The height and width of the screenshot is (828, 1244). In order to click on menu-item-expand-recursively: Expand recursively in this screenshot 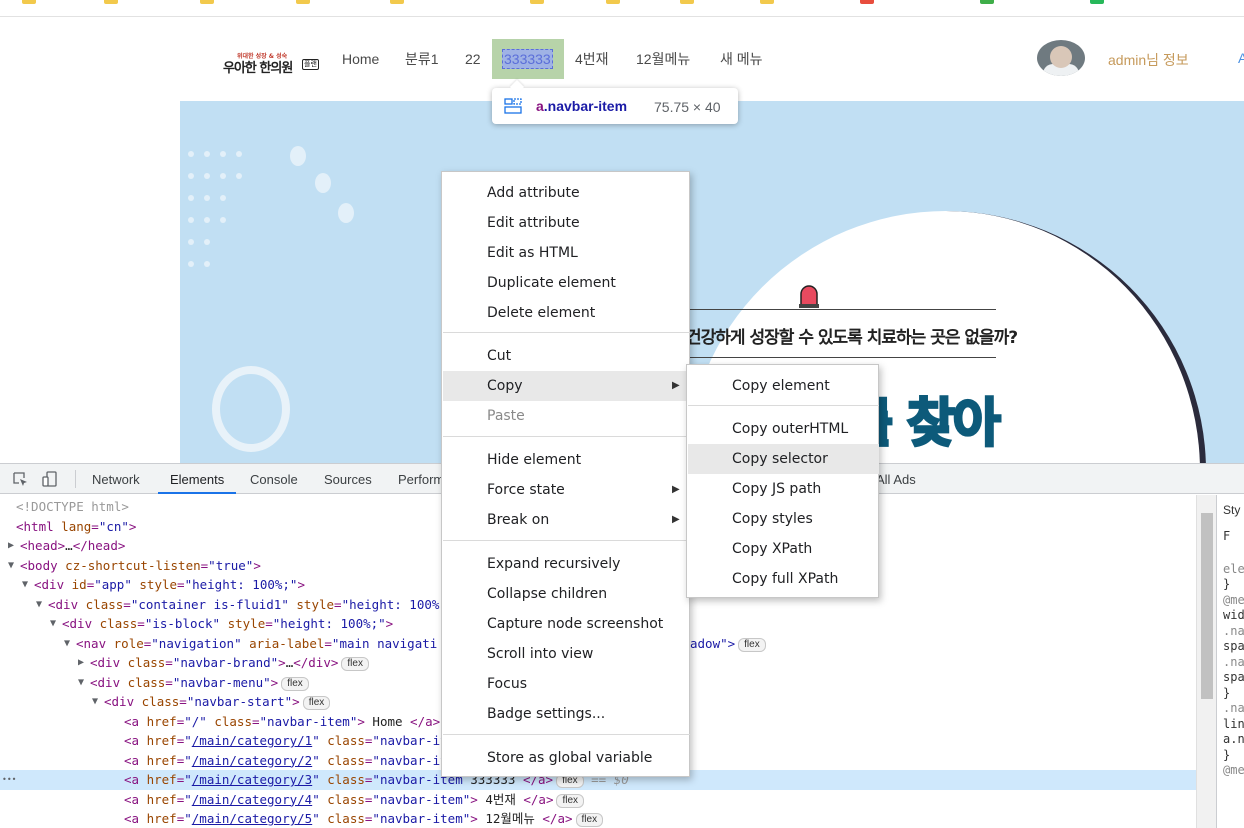, I will do `click(566, 564)`.